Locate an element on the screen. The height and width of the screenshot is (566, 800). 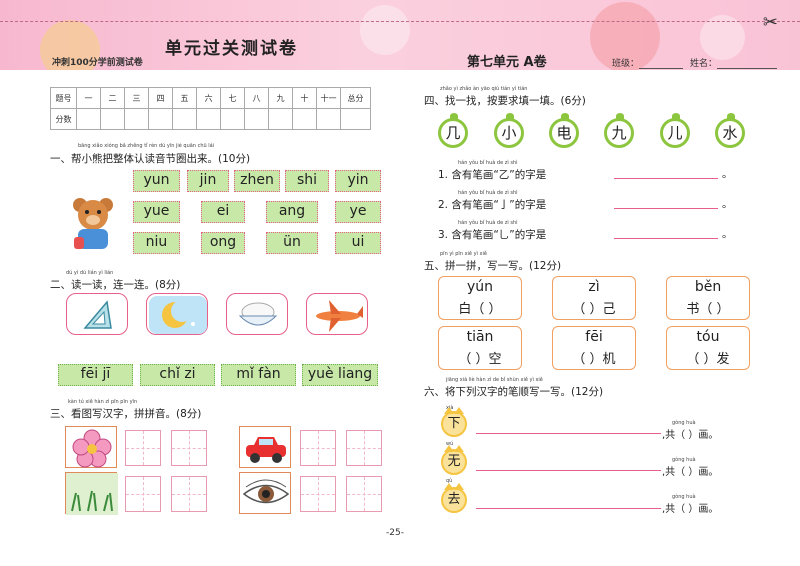
syllable-box: shi is located at coordinates (307, 181).